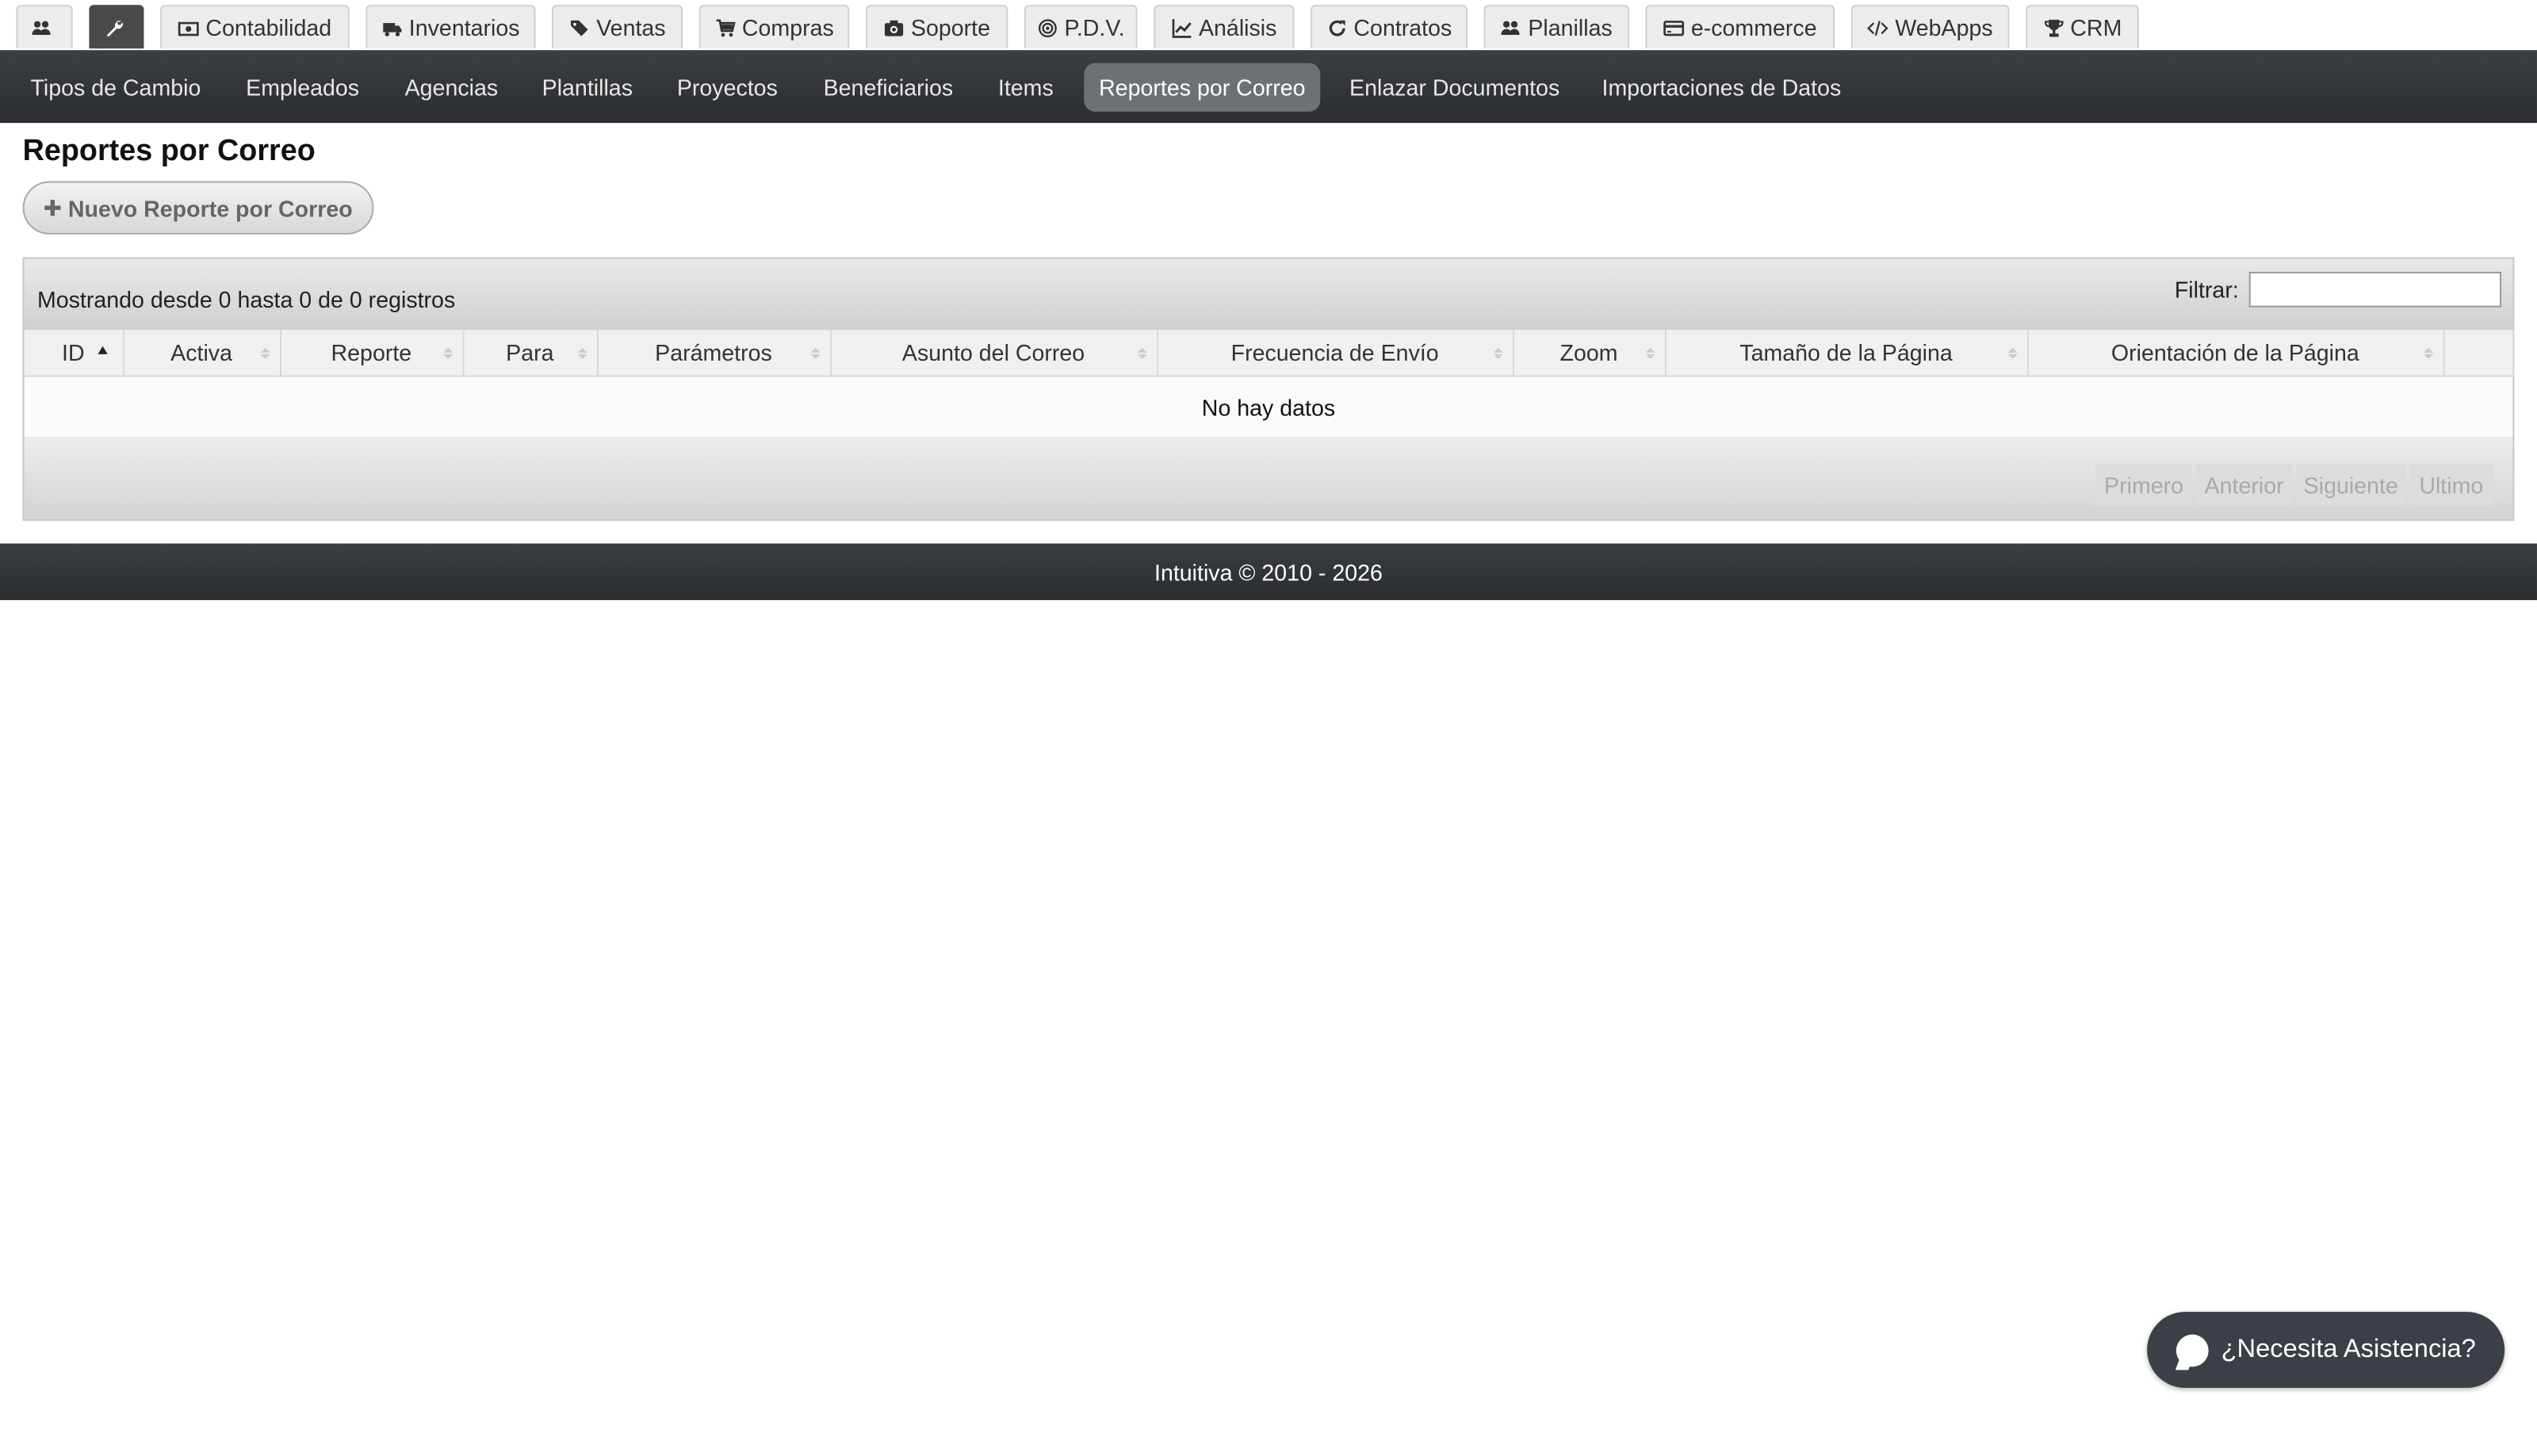 The width and height of the screenshot is (2537, 1456). What do you see at coordinates (1846, 353) in the screenshot?
I see `column-header-tamano-pagina: Tamaño de la Página` at bounding box center [1846, 353].